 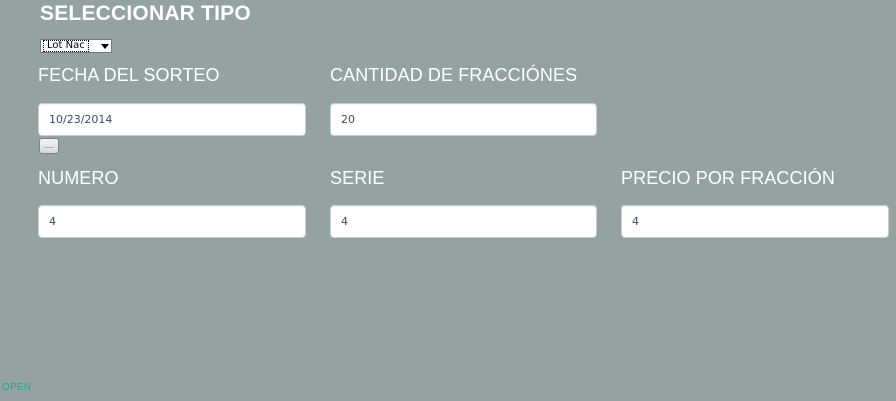 What do you see at coordinates (78, 178) in the screenshot?
I see `numero-label: NUMERO` at bounding box center [78, 178].